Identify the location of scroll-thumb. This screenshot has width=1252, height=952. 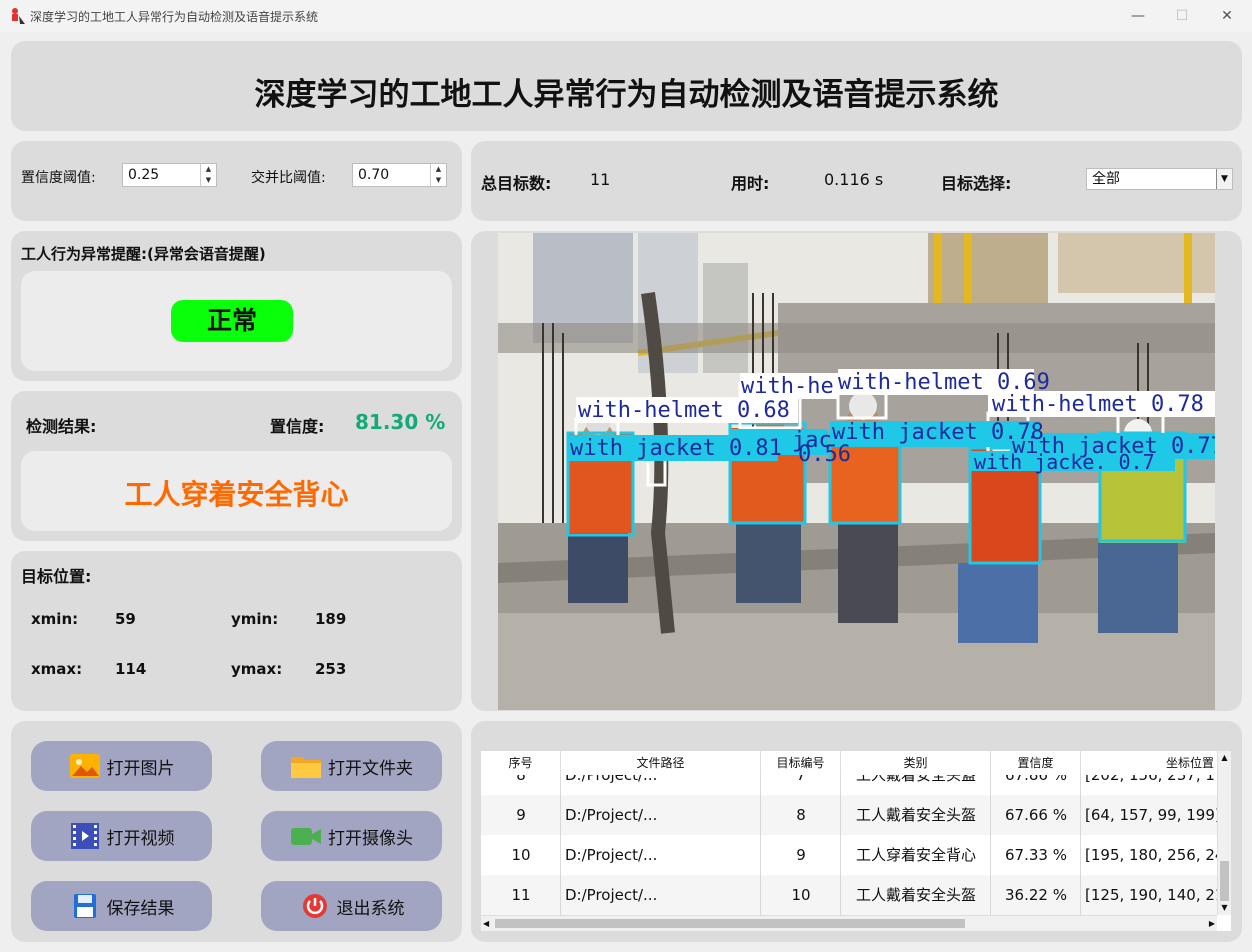
(1224, 881).